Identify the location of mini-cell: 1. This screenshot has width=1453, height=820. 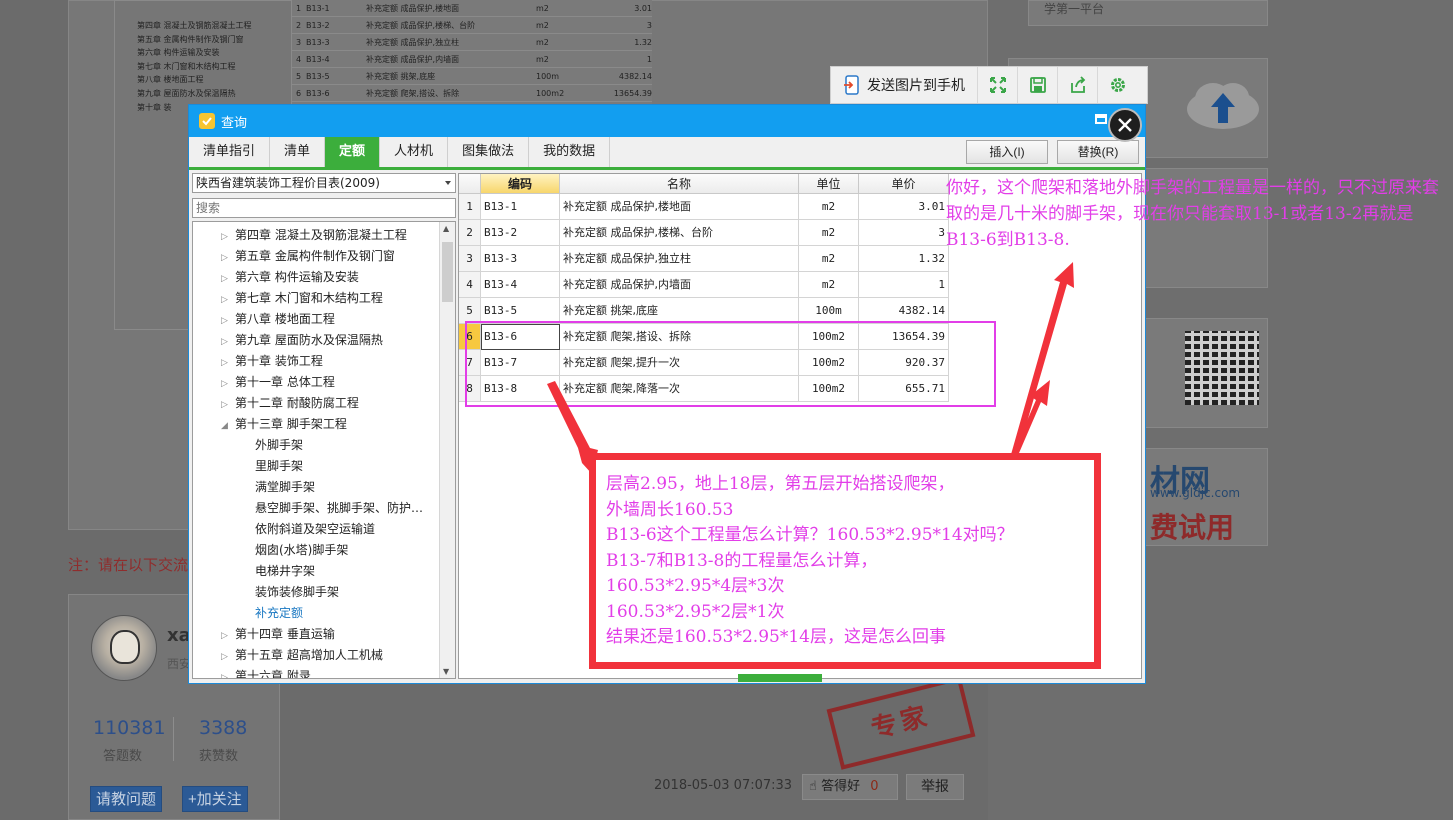
(649, 59).